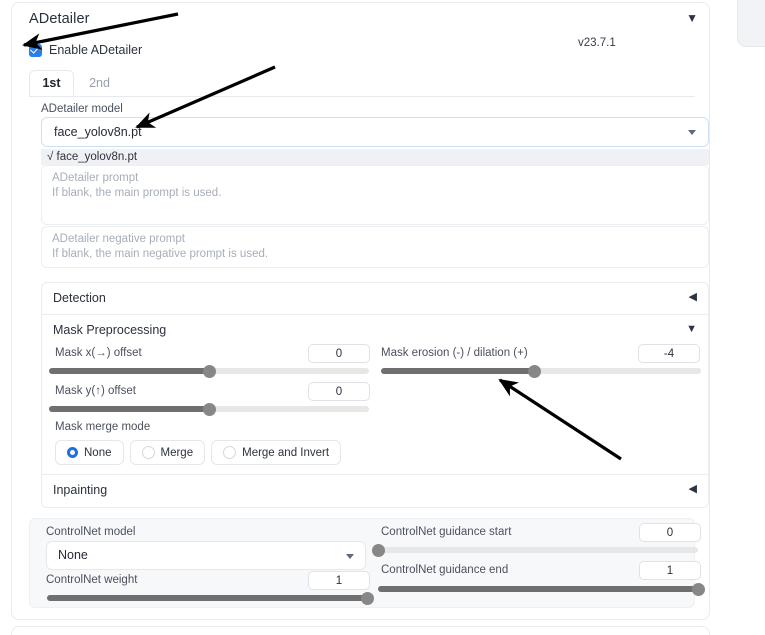 The width and height of the screenshot is (765, 635). What do you see at coordinates (535, 371) in the screenshot?
I see `mask-erosion-dilation-slider-knob` at bounding box center [535, 371].